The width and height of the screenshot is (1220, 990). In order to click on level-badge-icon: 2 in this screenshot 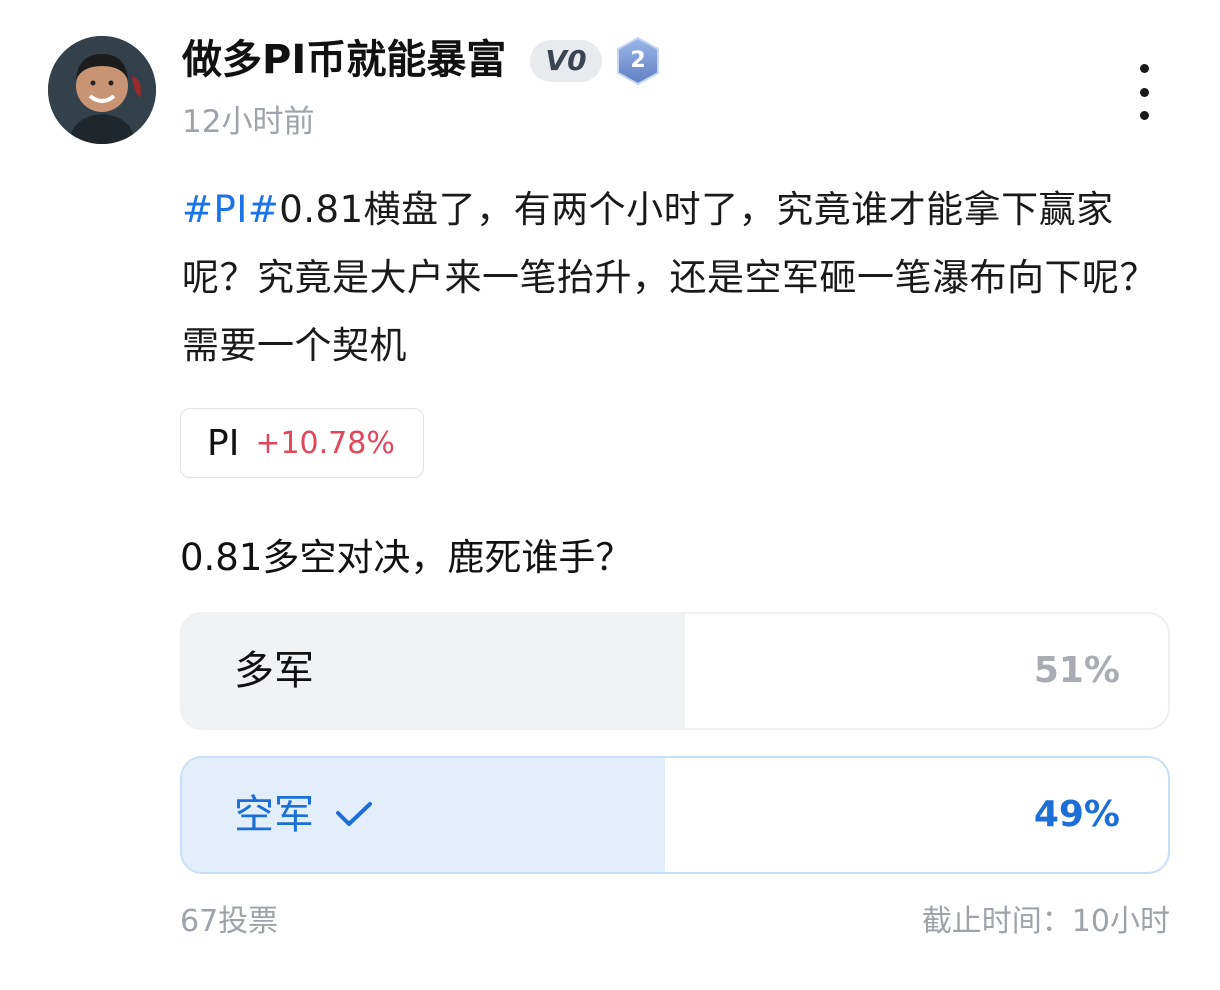, I will do `click(638, 61)`.